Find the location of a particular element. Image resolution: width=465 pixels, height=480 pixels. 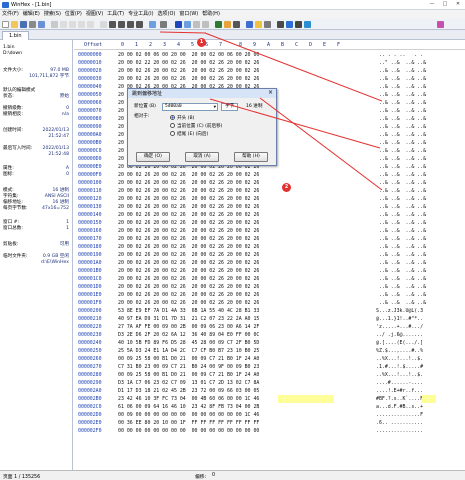

offset-label: 偏移: is located at coordinates (201, 477).